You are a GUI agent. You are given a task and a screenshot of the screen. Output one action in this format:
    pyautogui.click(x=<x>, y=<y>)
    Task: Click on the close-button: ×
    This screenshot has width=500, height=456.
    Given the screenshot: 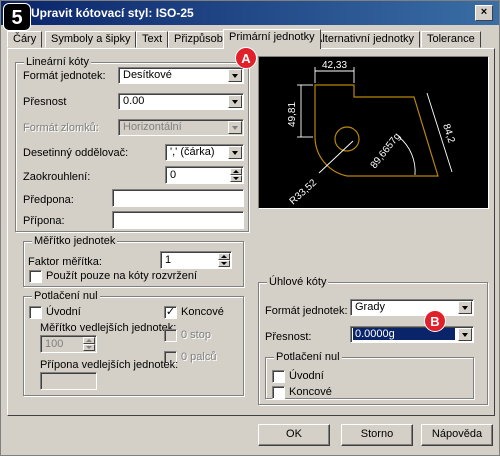 What is the action you would take?
    pyautogui.click(x=484, y=13)
    